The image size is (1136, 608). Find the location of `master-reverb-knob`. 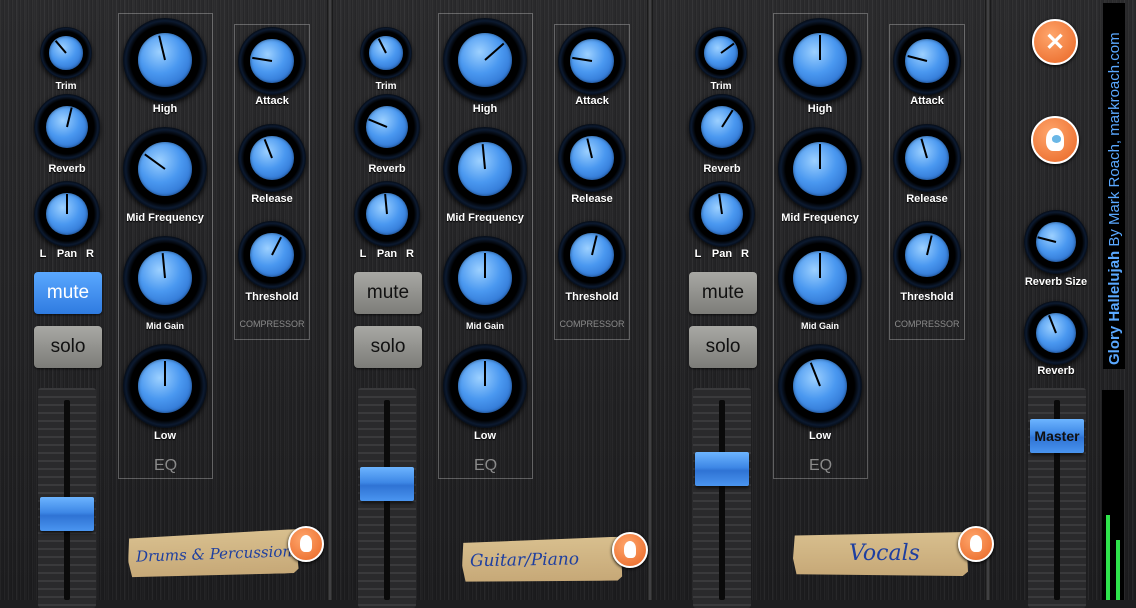

master-reverb-knob is located at coordinates (1056, 333).